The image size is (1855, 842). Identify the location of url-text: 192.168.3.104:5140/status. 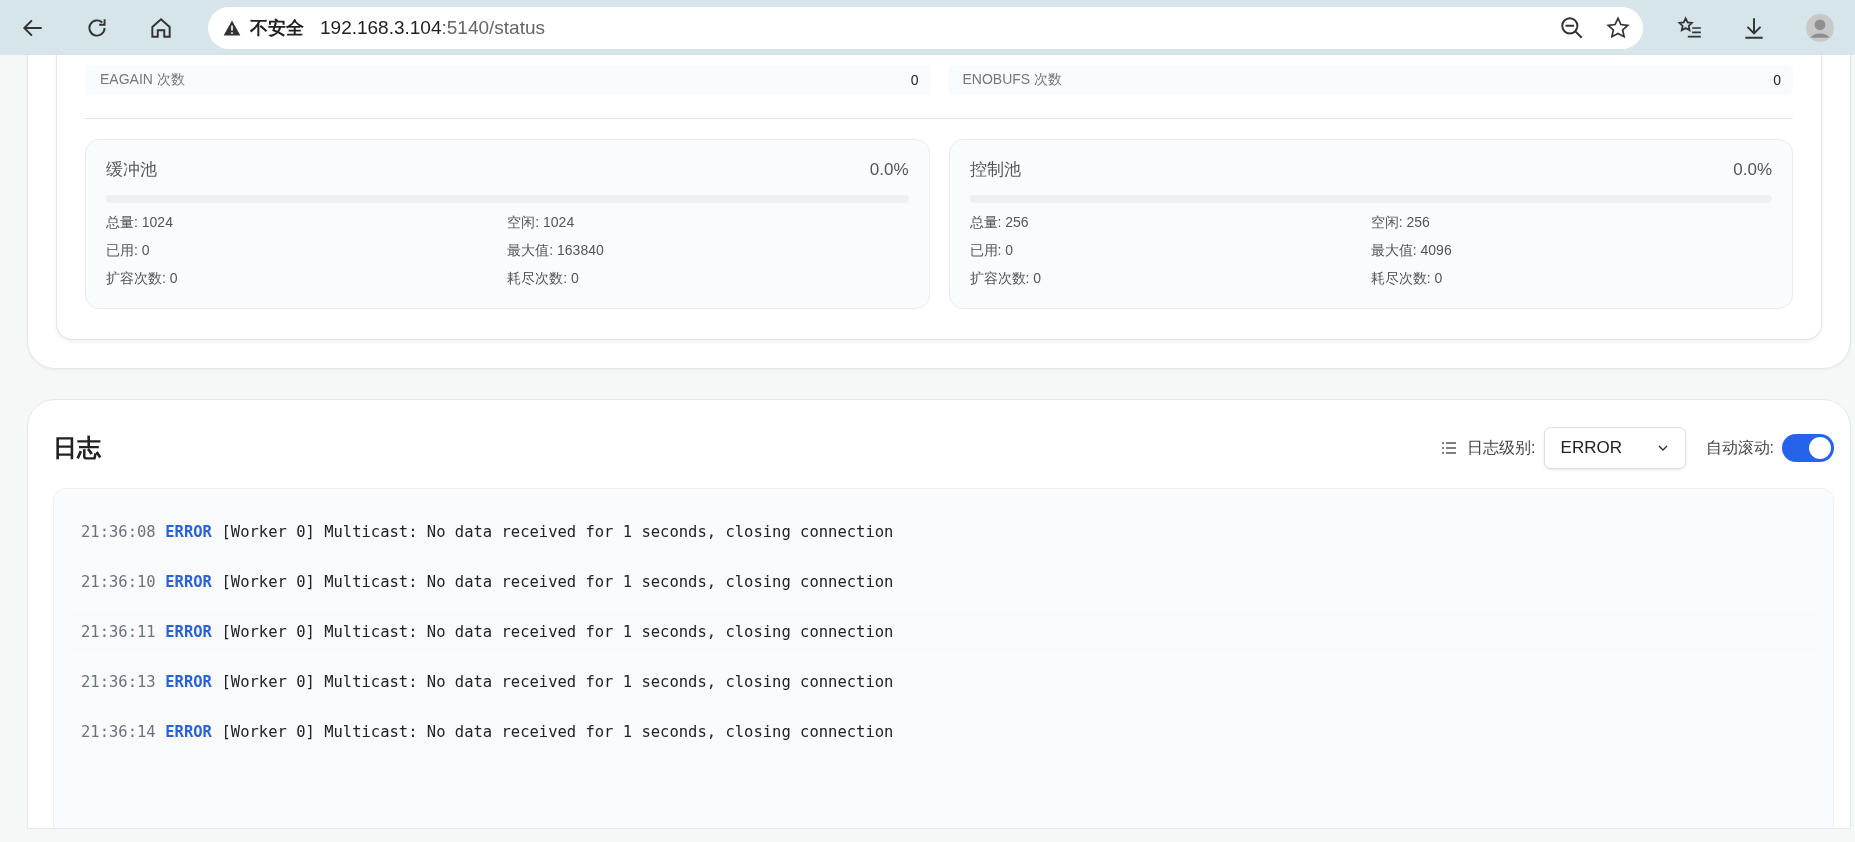
(433, 27).